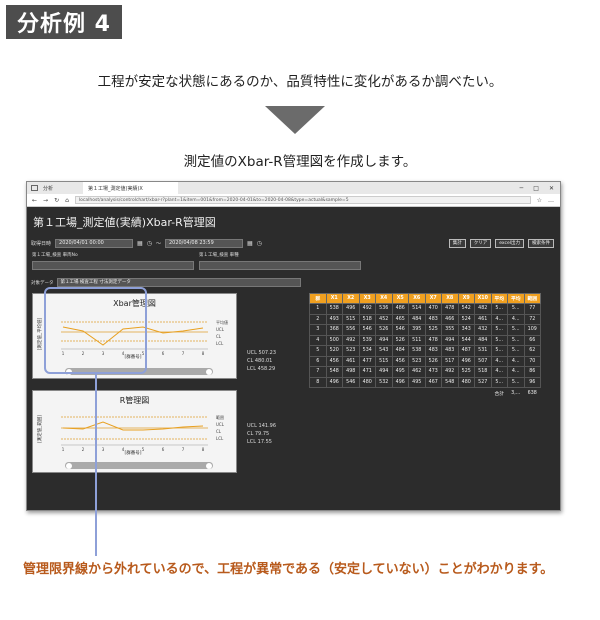 Image resolution: width=600 pixels, height=620 pixels. What do you see at coordinates (280, 265) in the screenshot?
I see `vehicle-type-input` at bounding box center [280, 265].